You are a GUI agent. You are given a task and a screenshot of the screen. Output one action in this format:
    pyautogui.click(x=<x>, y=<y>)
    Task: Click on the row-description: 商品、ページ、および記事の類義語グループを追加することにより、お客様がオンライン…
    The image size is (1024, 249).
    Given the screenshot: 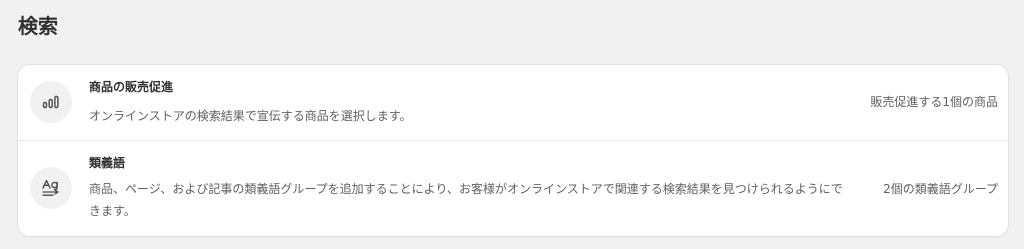 What is the action you would take?
    pyautogui.click(x=466, y=200)
    